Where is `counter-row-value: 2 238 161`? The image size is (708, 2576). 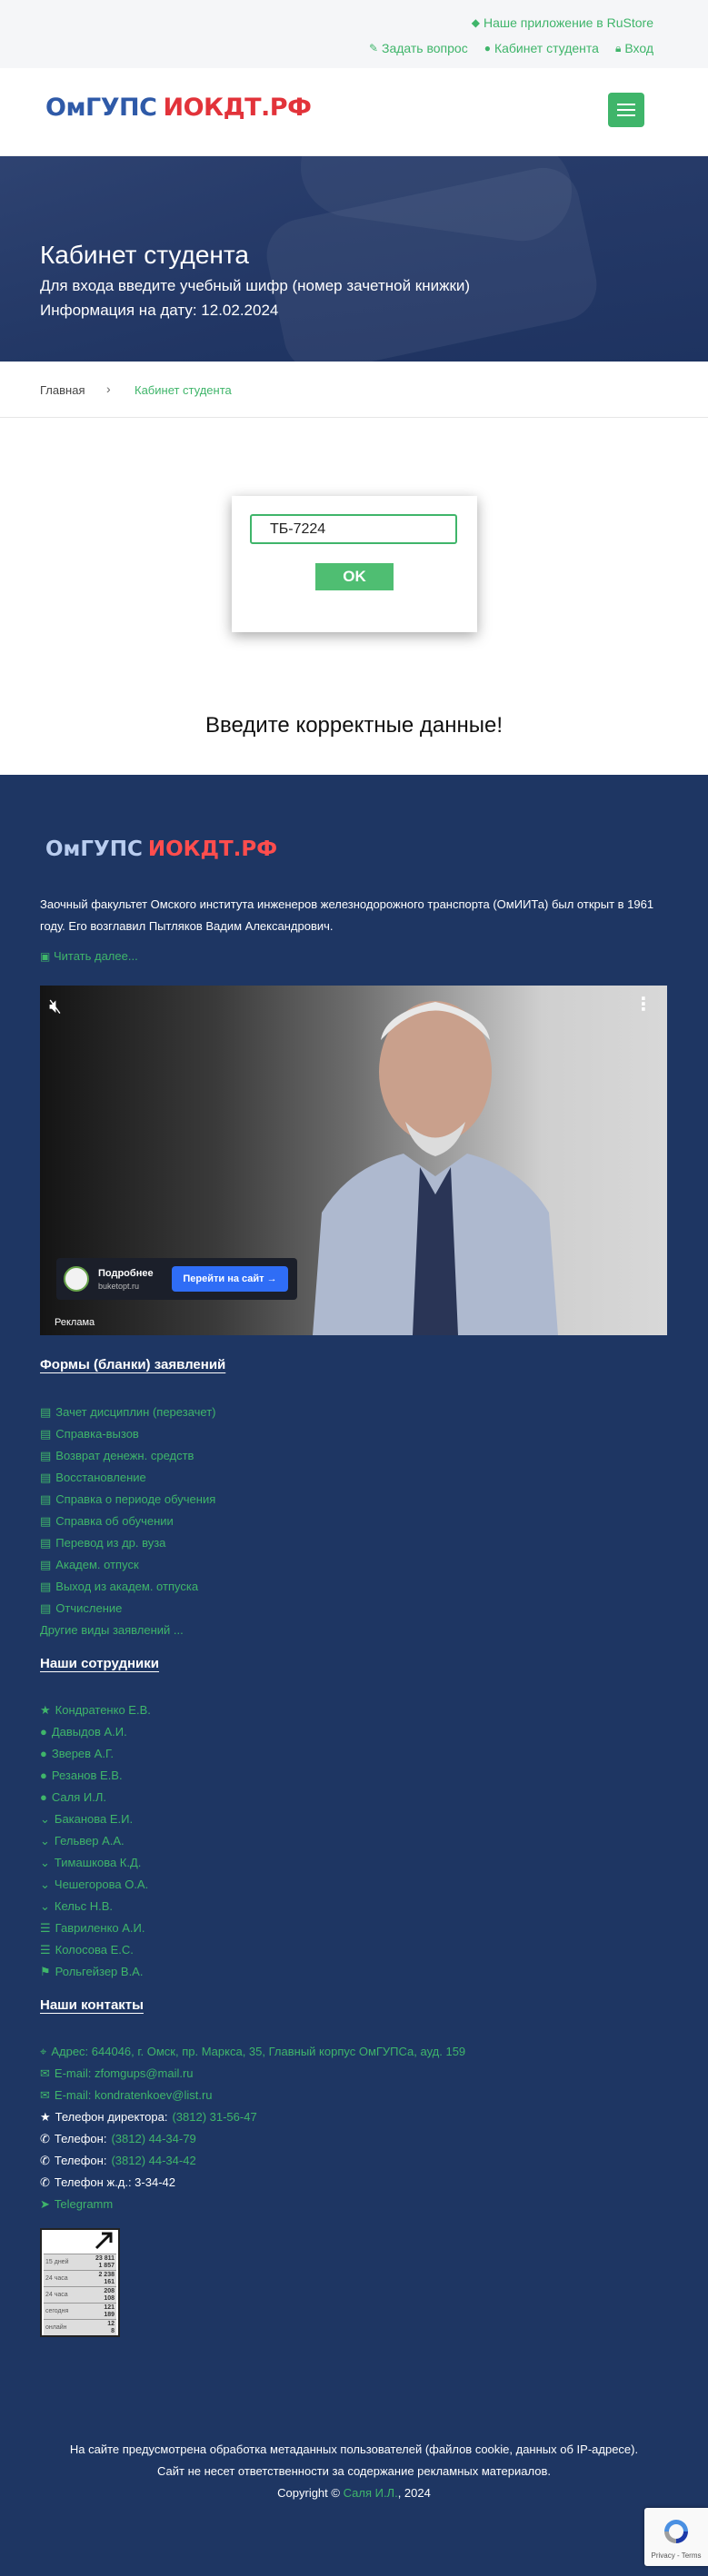
counter-row-value: 2 238 161 is located at coordinates (107, 2278).